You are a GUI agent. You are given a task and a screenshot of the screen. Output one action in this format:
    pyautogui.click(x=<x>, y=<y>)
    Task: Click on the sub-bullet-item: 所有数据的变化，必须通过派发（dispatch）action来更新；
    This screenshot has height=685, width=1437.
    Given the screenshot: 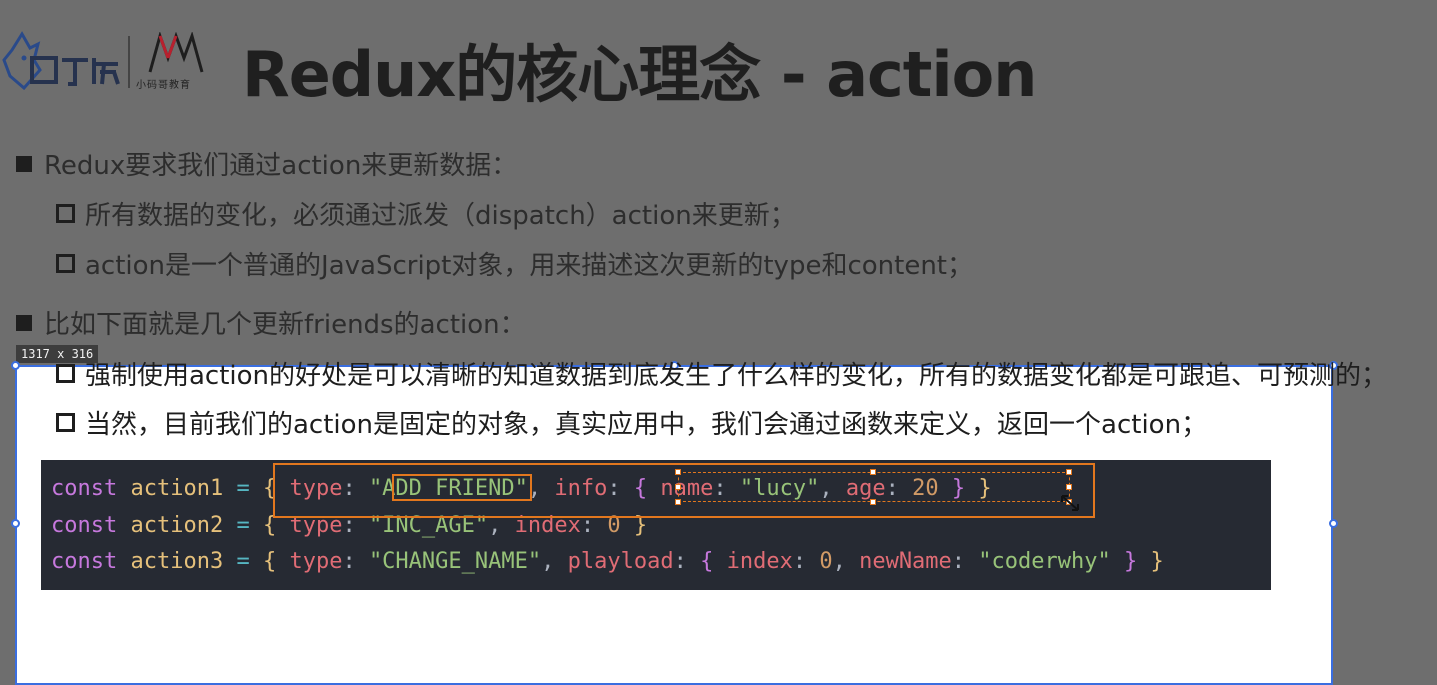 What is the action you would take?
    pyautogui.click(x=426, y=213)
    